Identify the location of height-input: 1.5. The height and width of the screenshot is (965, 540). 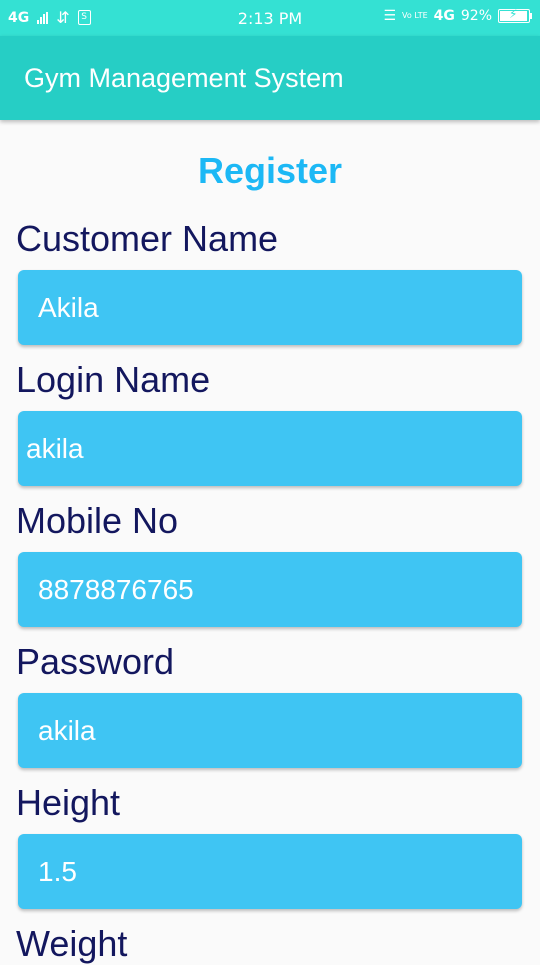
(270, 871).